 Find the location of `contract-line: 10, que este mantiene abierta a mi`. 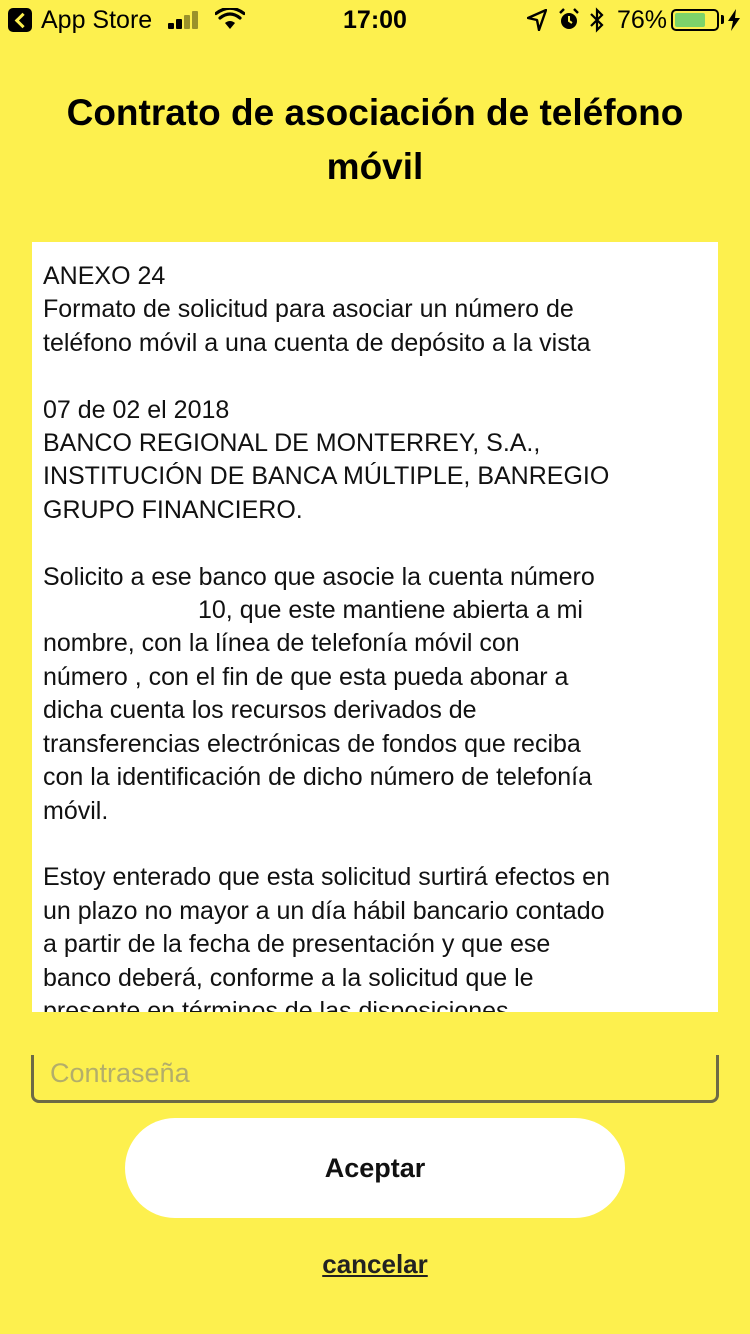

contract-line: 10, que este mantiene abierta a mi is located at coordinates (390, 610).